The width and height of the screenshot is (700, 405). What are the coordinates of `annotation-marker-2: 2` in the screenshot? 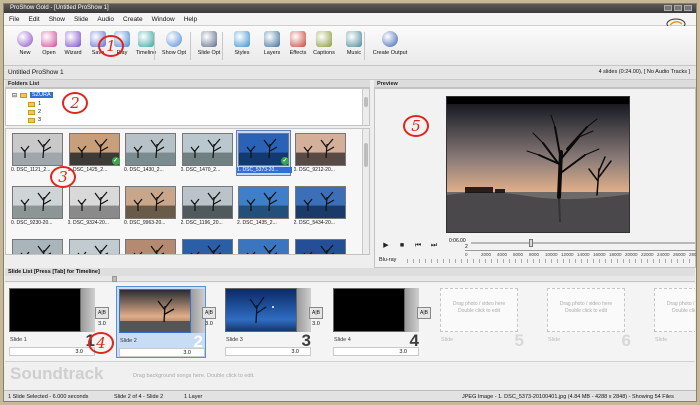 It's located at (75, 103).